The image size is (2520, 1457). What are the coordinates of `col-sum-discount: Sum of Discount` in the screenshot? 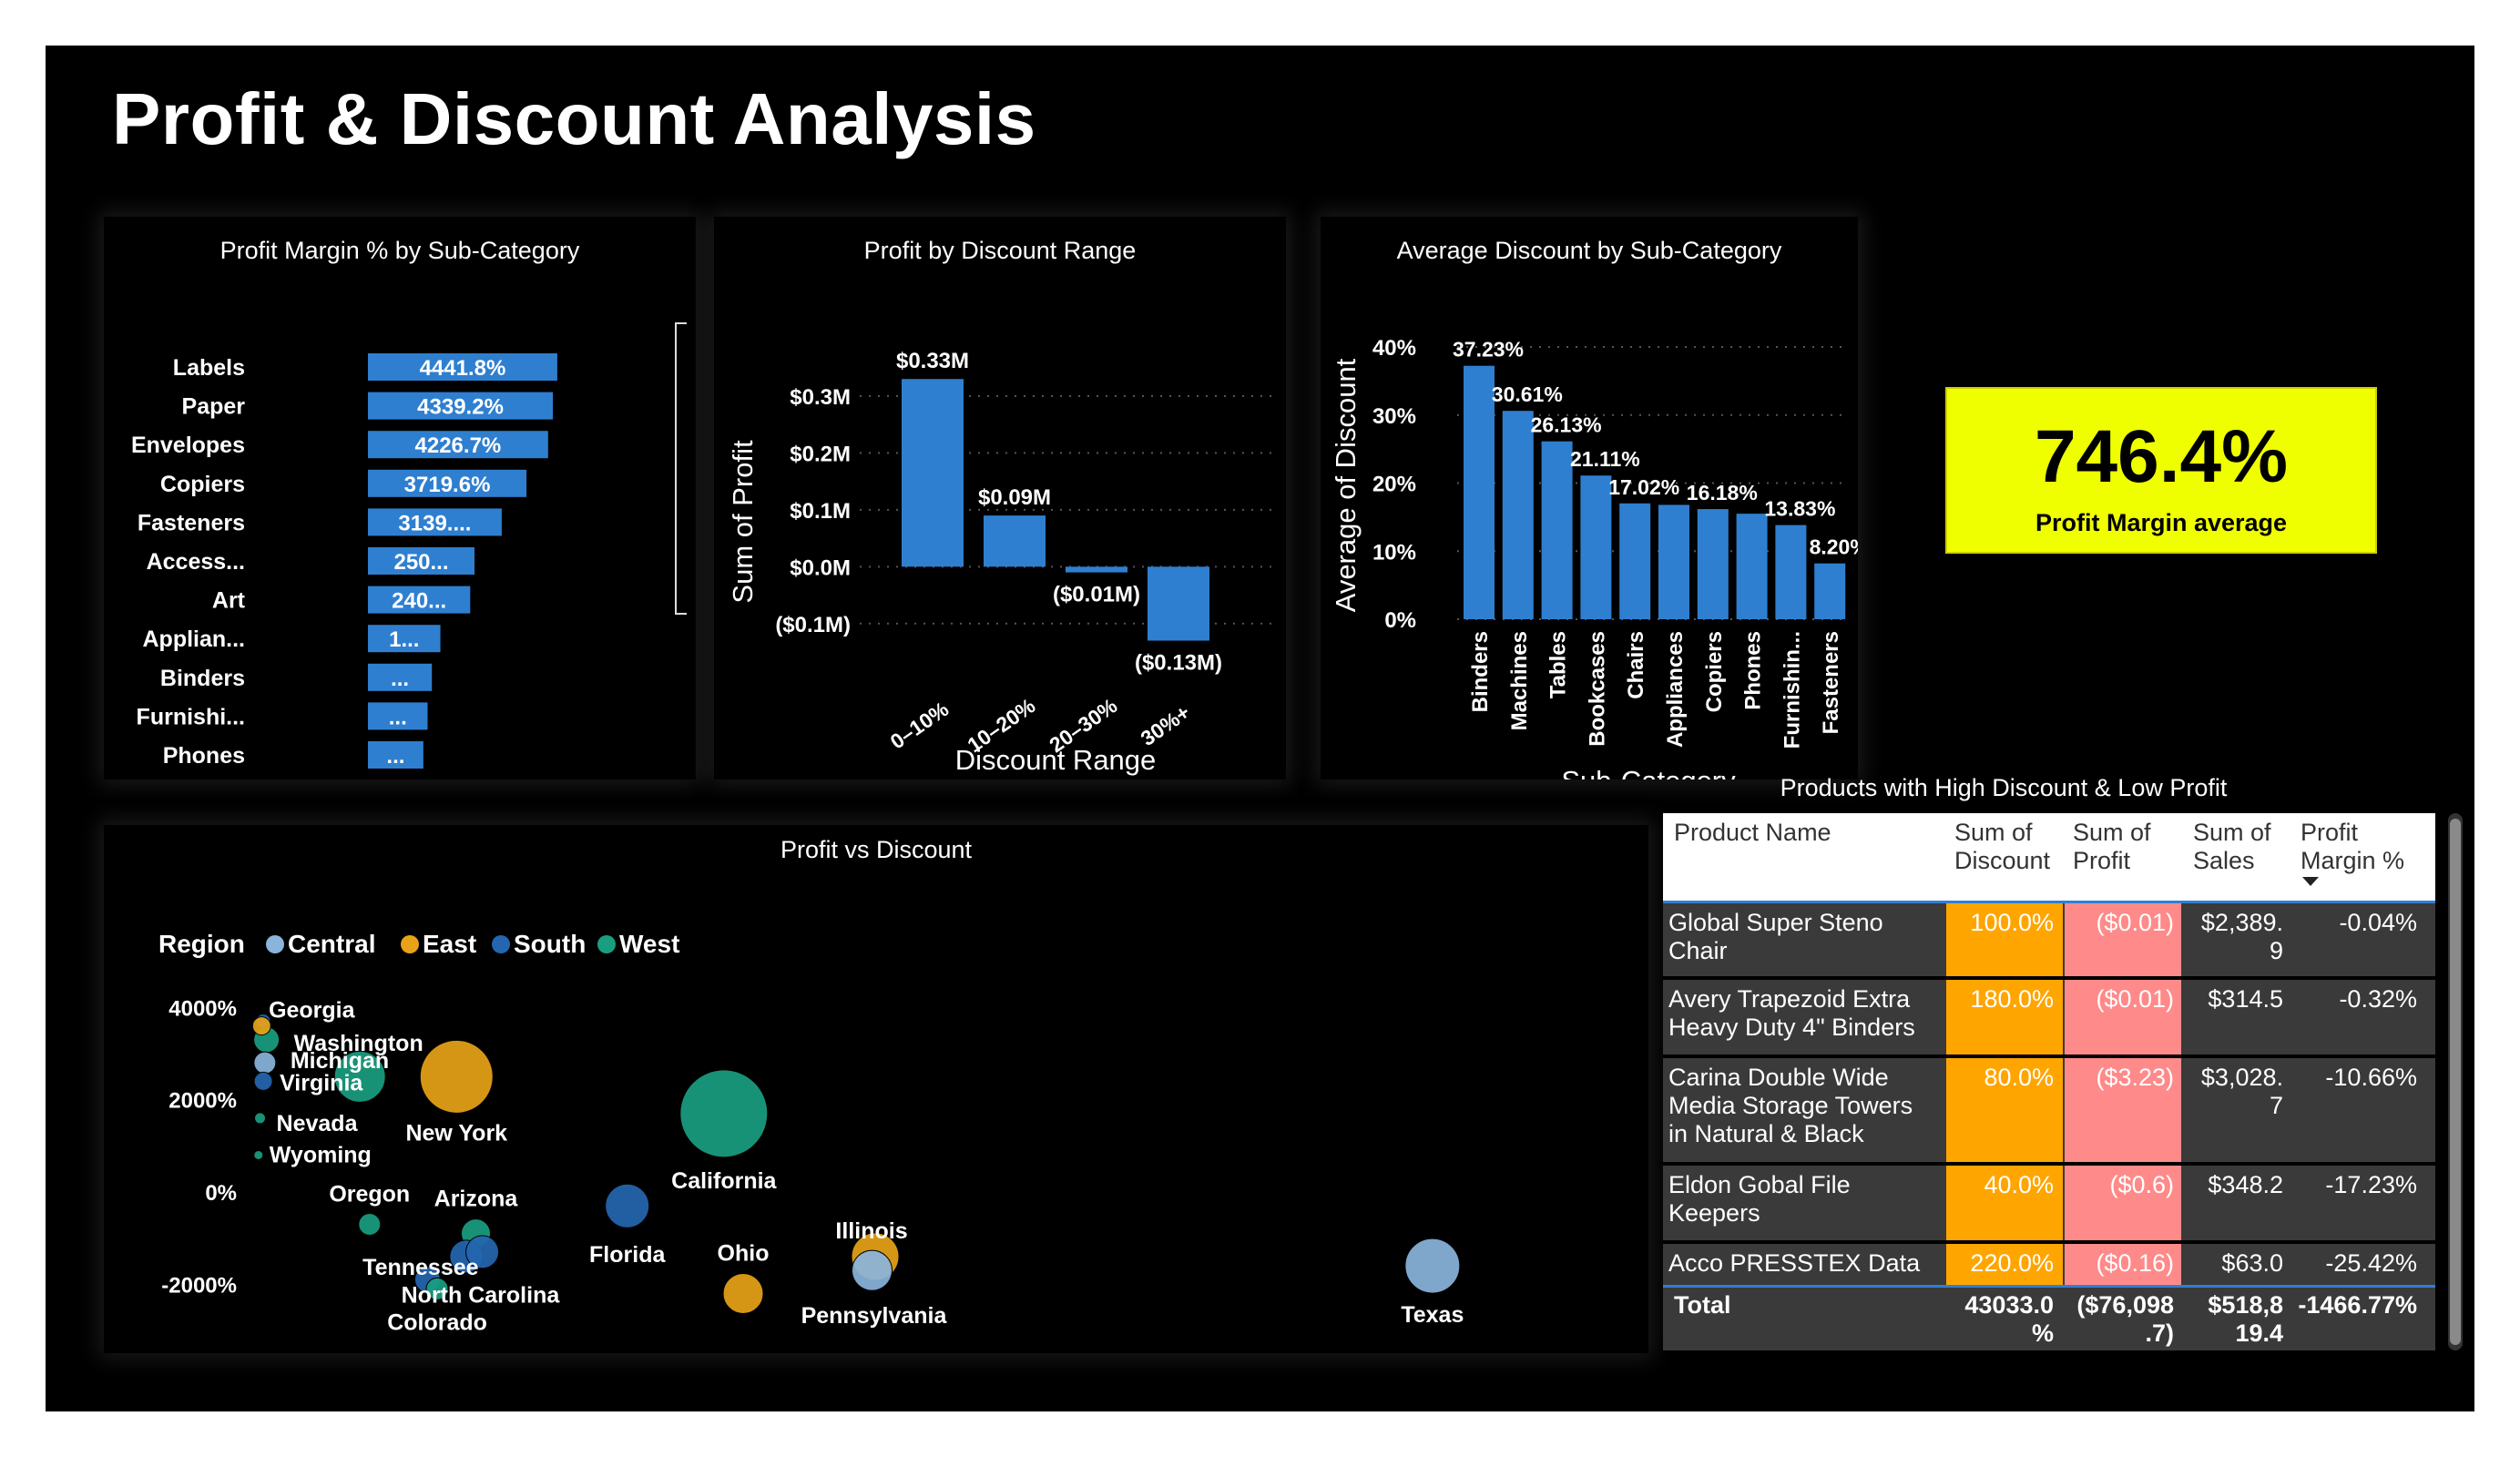 It's located at (2002, 847).